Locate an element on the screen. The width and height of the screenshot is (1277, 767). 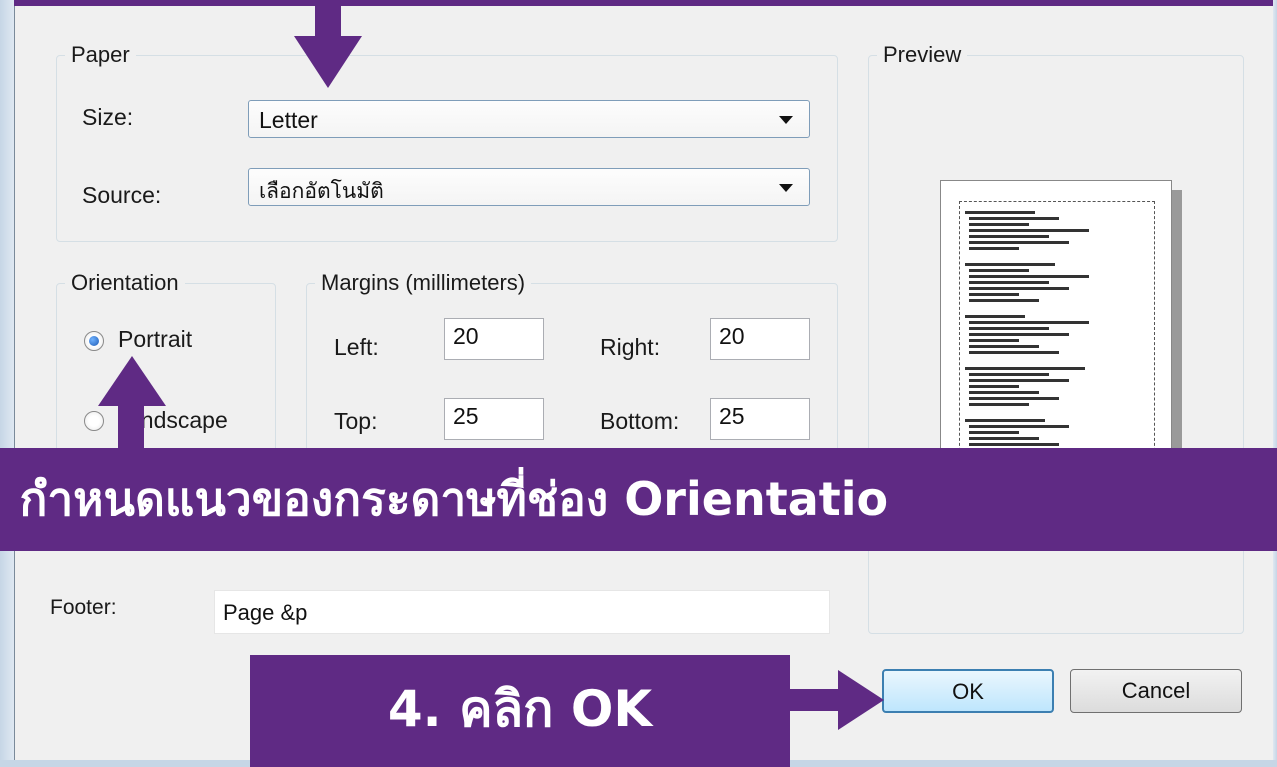
size-label: Size: is located at coordinates (108, 117).